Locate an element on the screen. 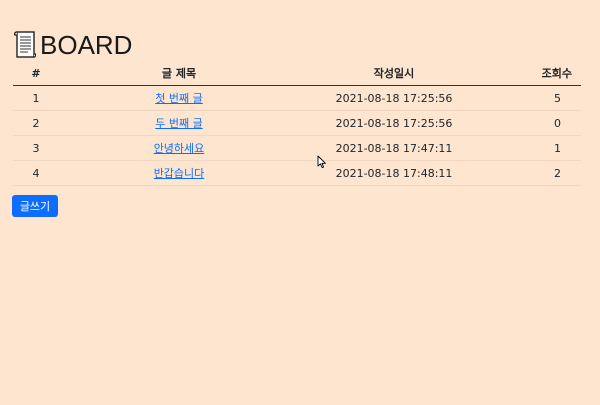 This screenshot has width=600, height=405. write-post-button: 글쓰기 is located at coordinates (35, 206).